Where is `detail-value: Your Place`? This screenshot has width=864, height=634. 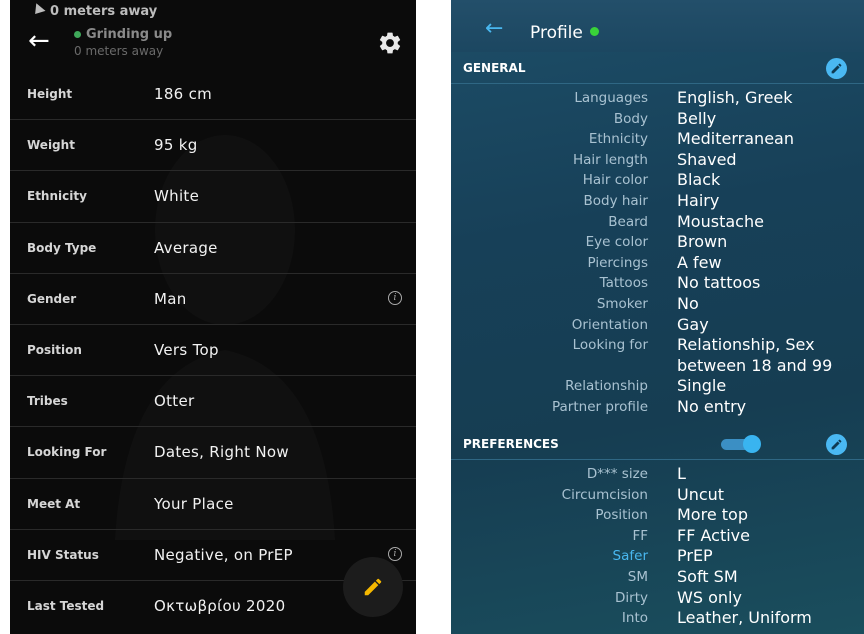
detail-value: Your Place is located at coordinates (194, 503).